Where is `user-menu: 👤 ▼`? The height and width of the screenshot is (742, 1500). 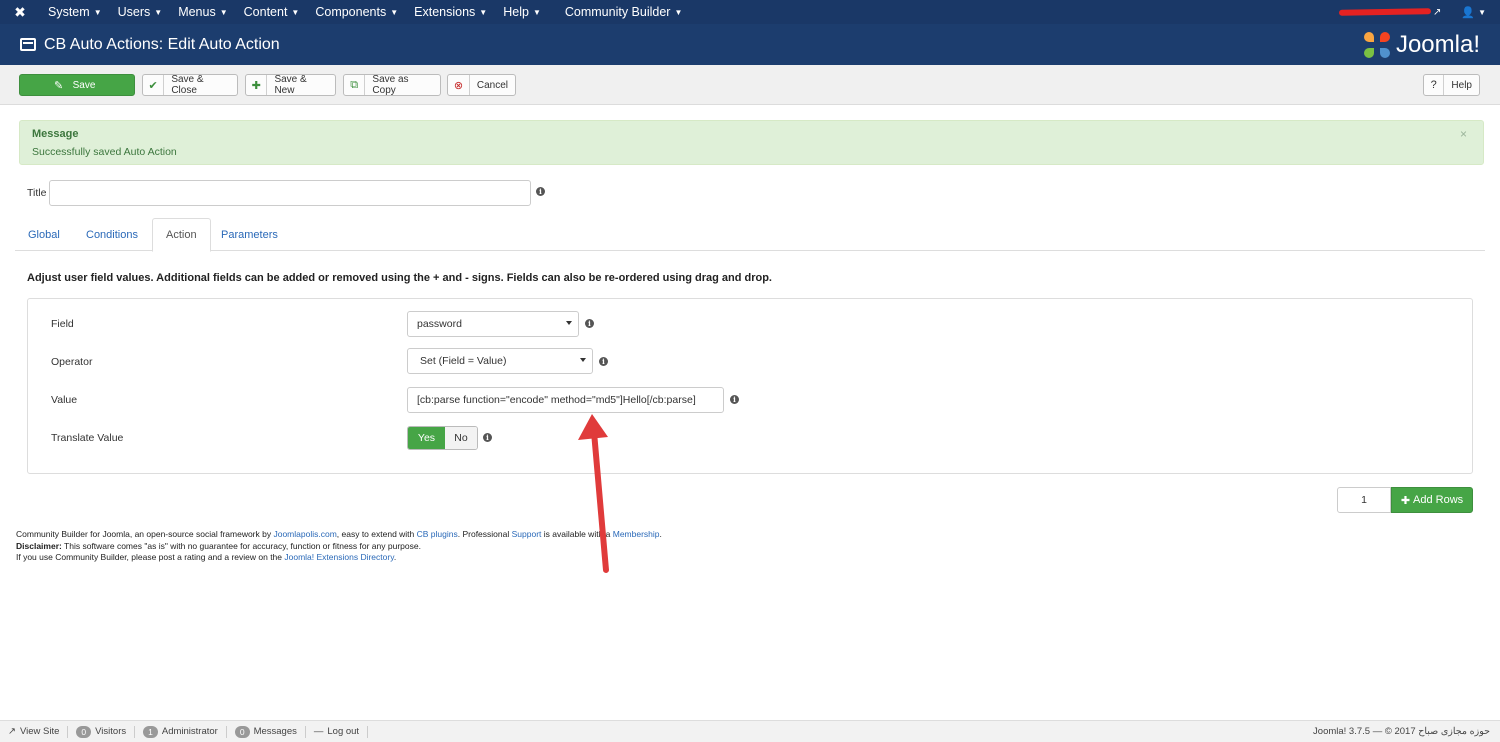
user-menu: 👤 ▼ is located at coordinates (1473, 12).